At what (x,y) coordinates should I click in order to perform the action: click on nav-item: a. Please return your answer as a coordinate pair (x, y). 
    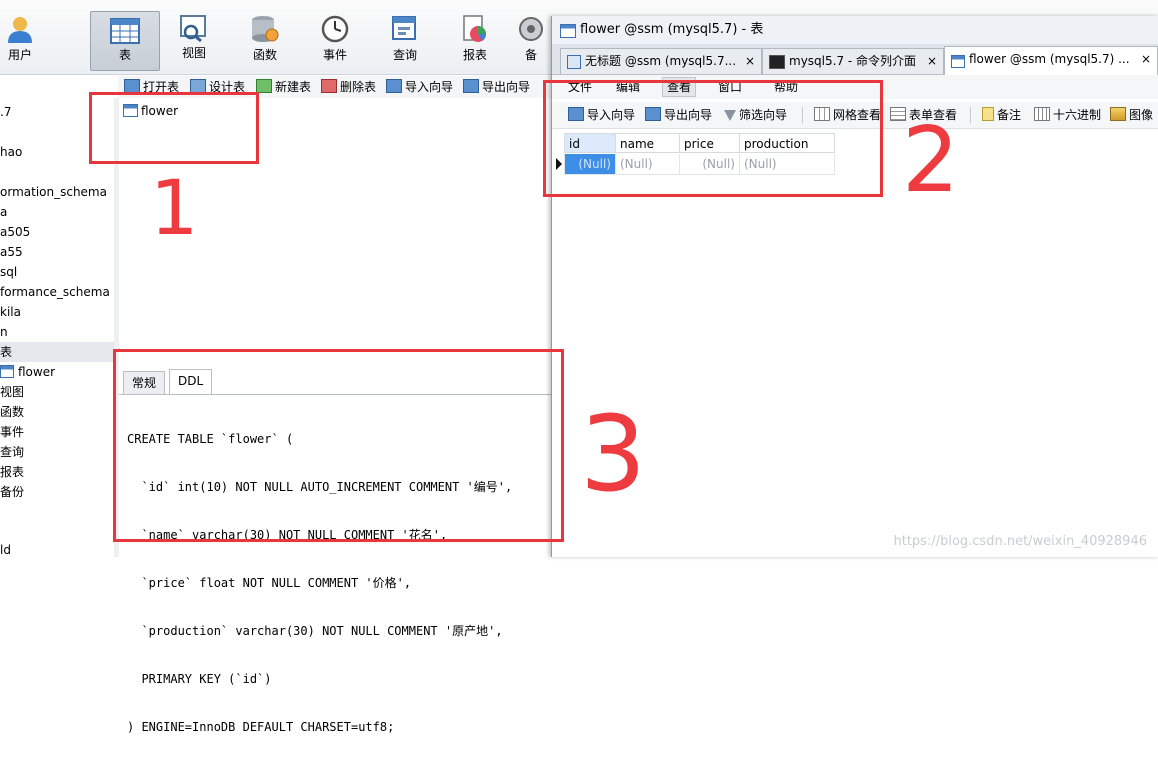
    Looking at the image, I should click on (3, 212).